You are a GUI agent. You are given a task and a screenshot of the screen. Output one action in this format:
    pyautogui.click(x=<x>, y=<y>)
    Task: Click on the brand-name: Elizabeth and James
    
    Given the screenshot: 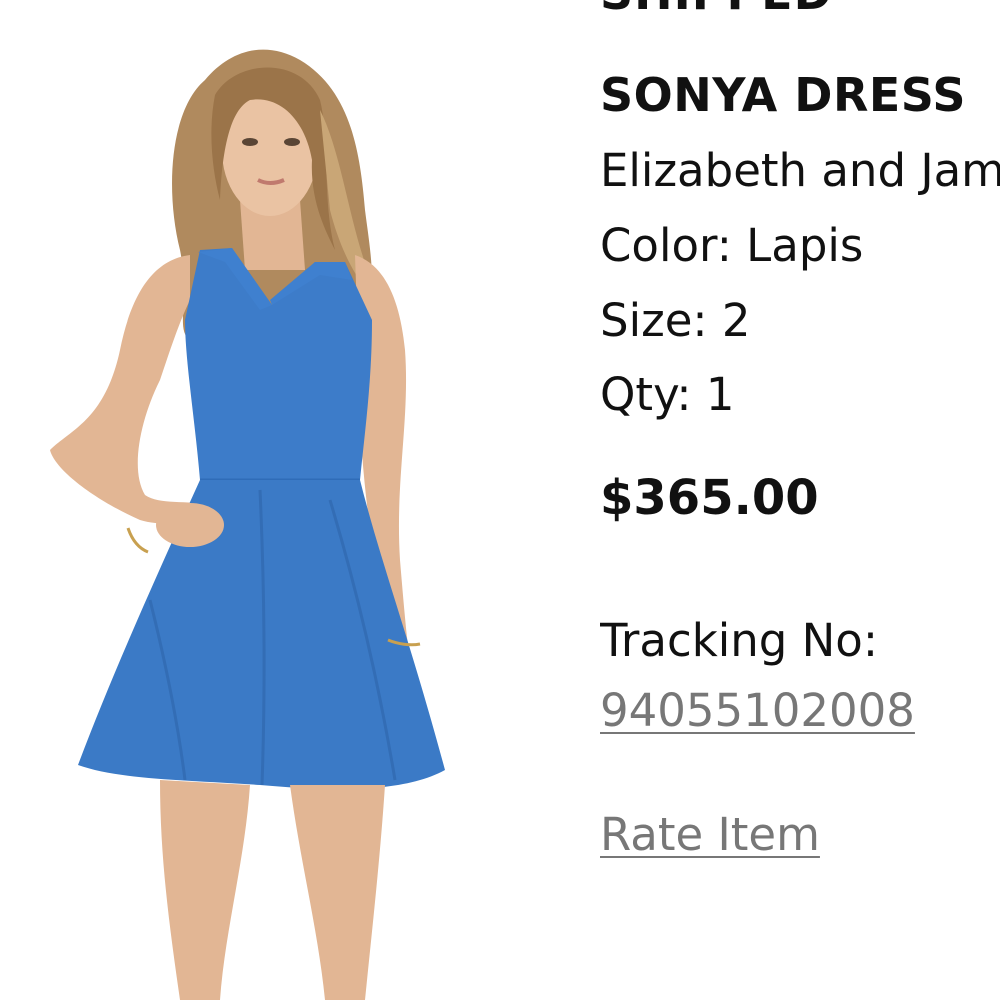 What is the action you would take?
    pyautogui.click(x=800, y=170)
    